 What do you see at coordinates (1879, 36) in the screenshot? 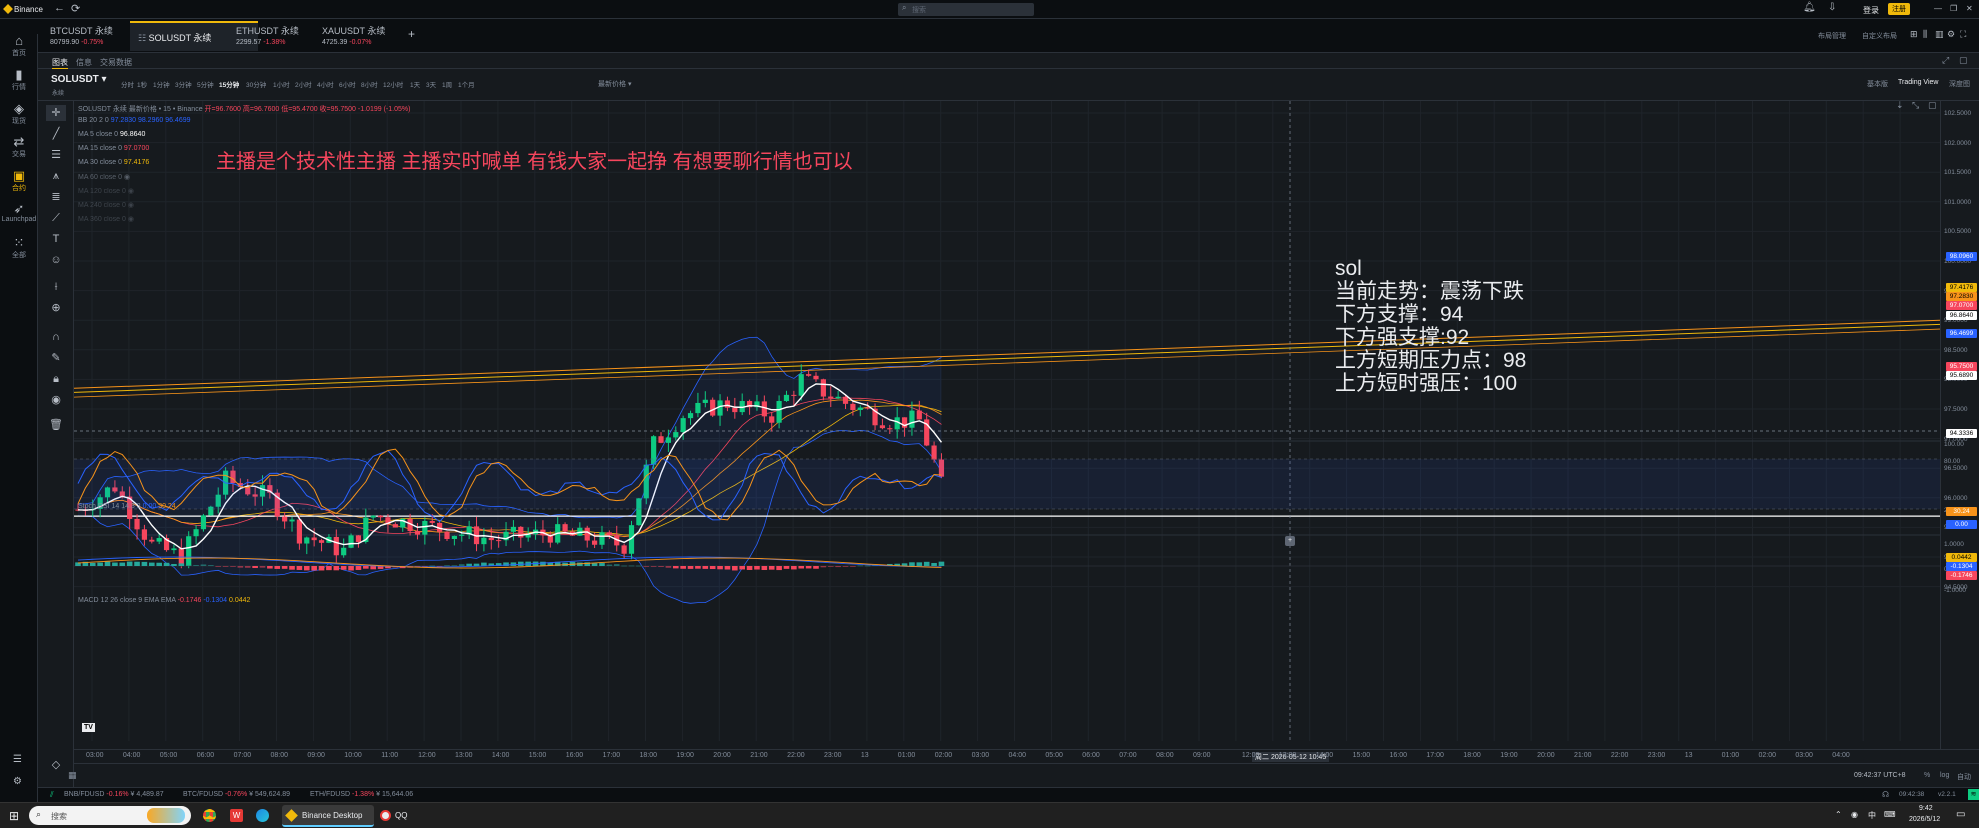
I see `custom-layout: 自定义布局` at bounding box center [1879, 36].